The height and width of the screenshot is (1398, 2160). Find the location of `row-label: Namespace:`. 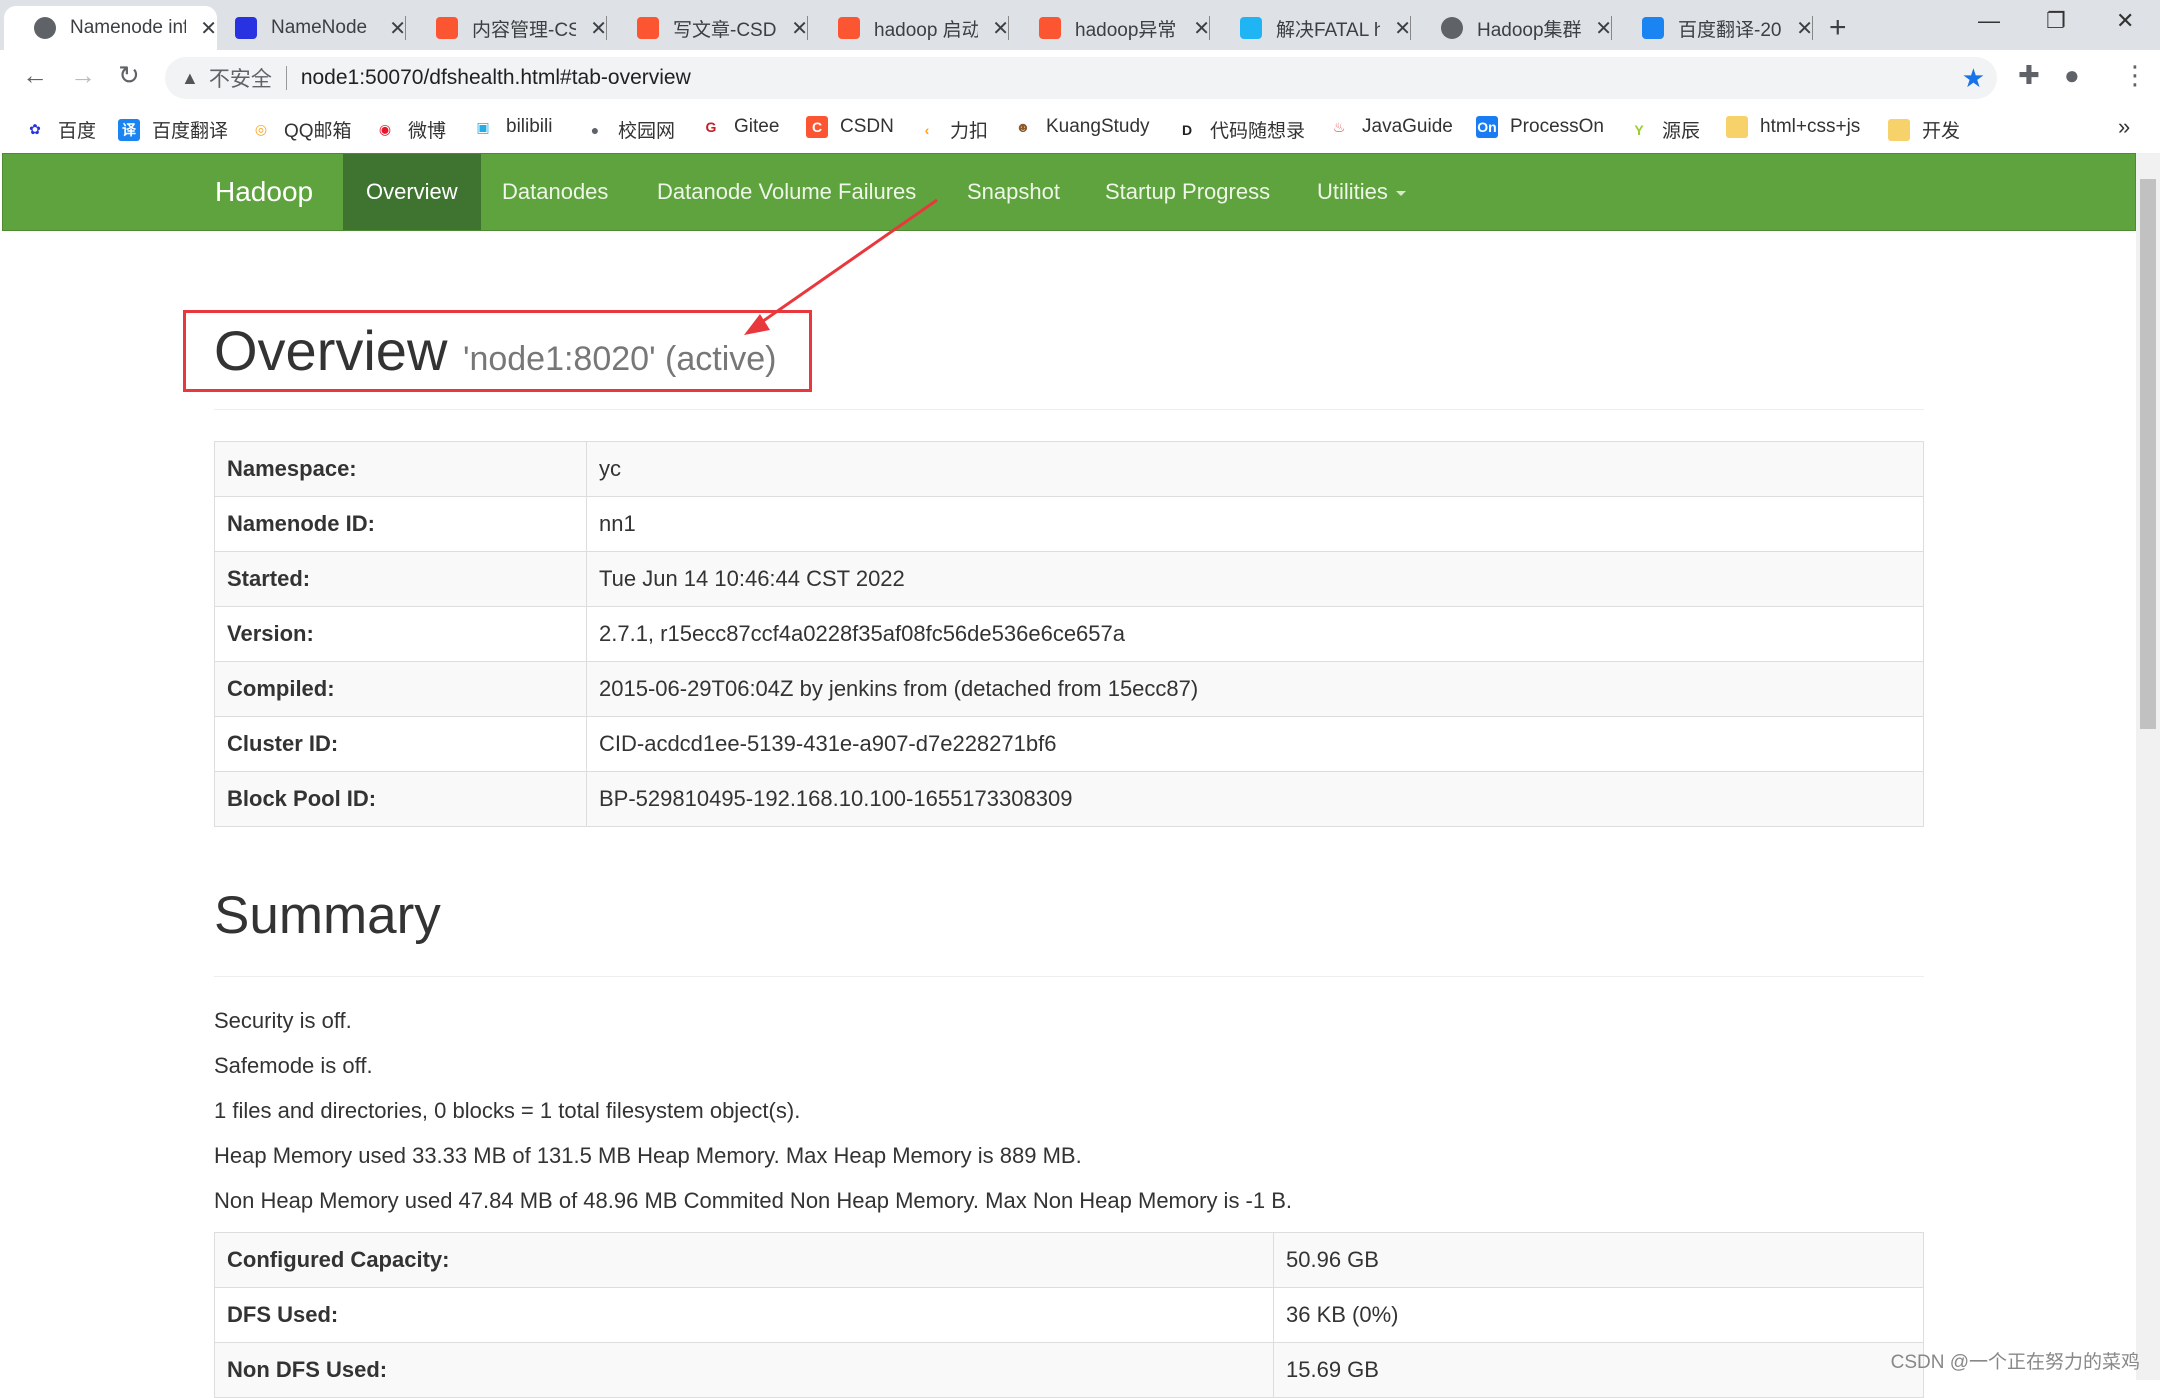

row-label: Namespace: is located at coordinates (400, 469).